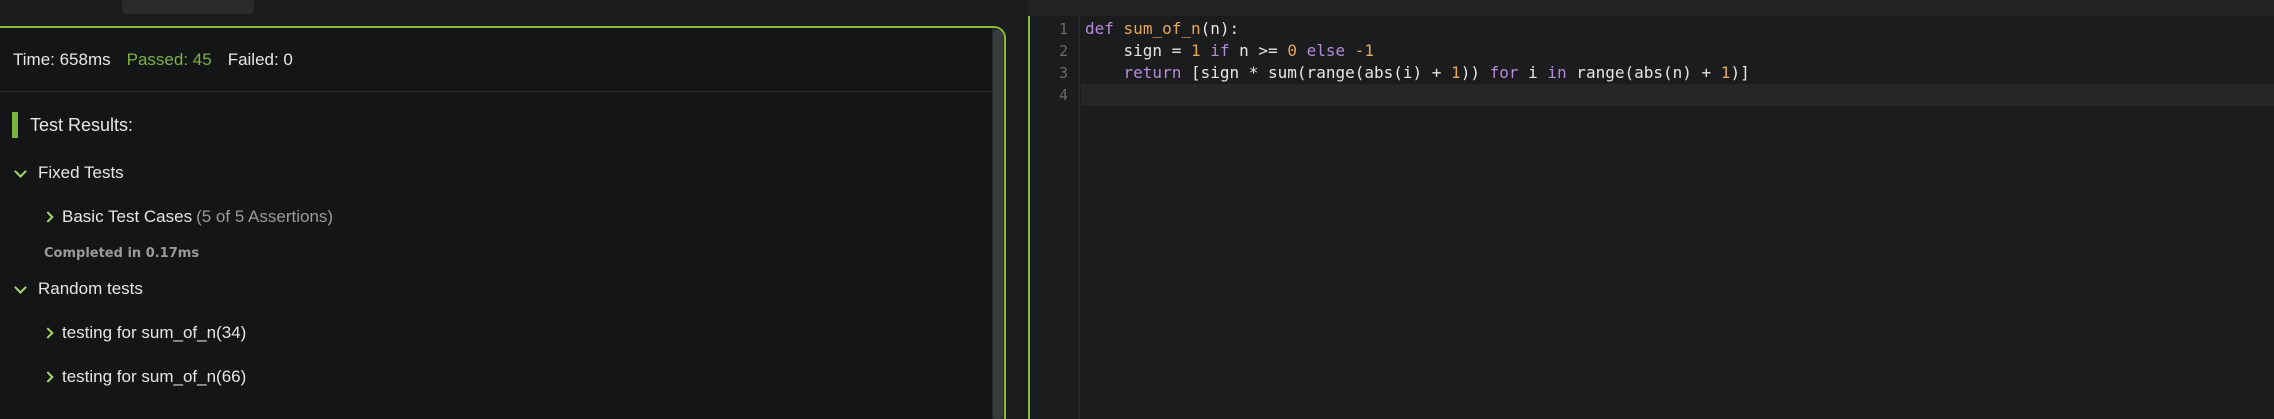  I want to click on number-literal: -1, so click(1360, 50).